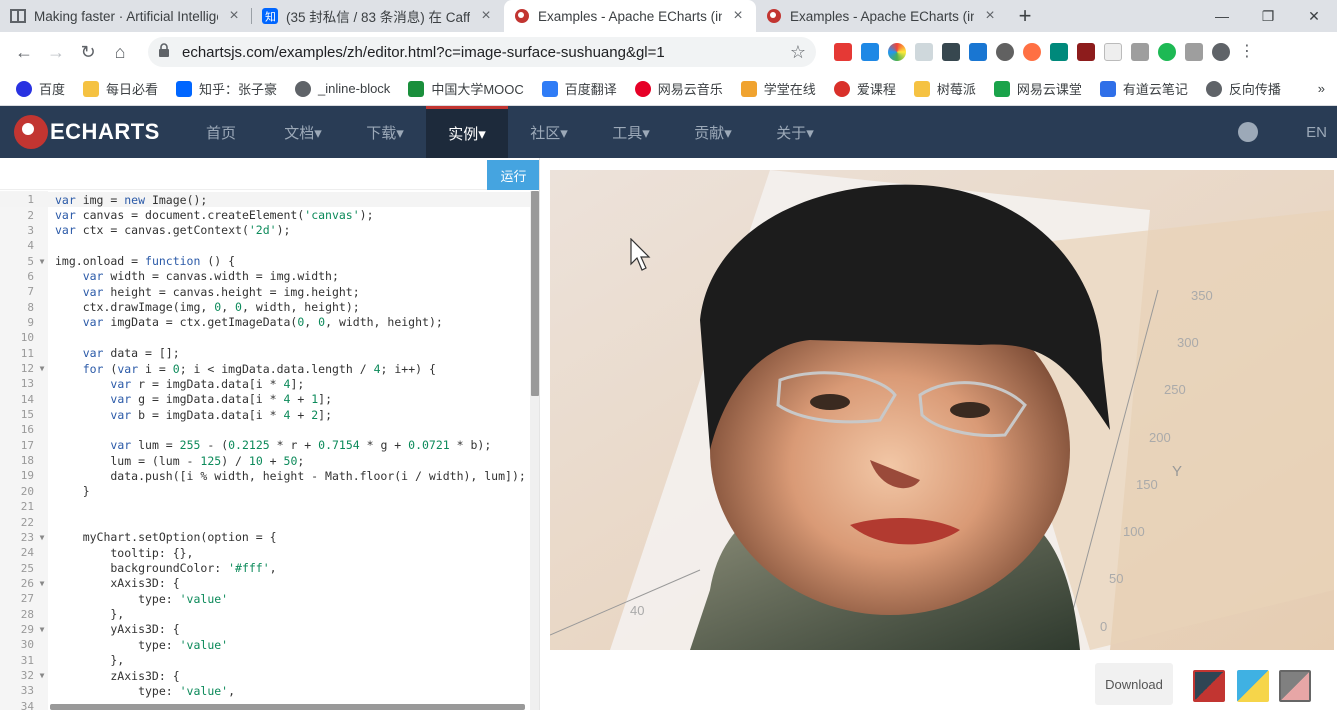 The width and height of the screenshot is (1337, 710). I want to click on nav-item-examples: 实例▾, so click(467, 132).